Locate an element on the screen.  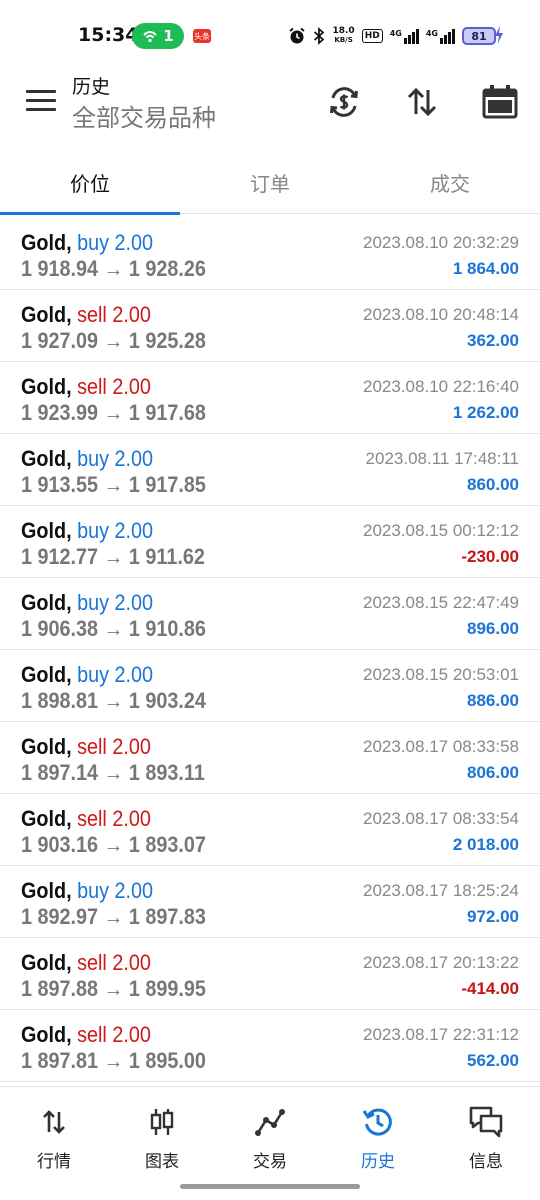
nav-label: 图表 is located at coordinates (162, 1162).